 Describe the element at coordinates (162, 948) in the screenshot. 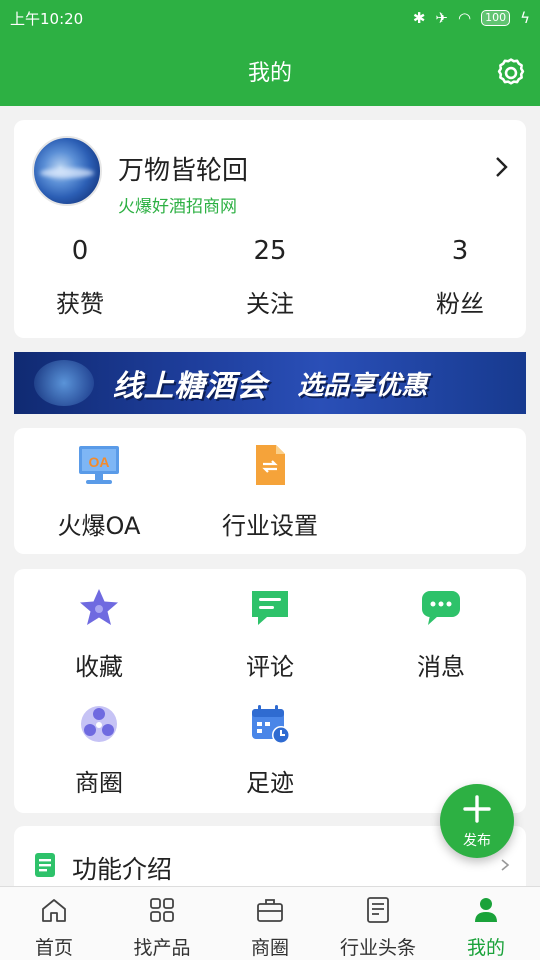

I see `tab-label: 找产品` at that location.